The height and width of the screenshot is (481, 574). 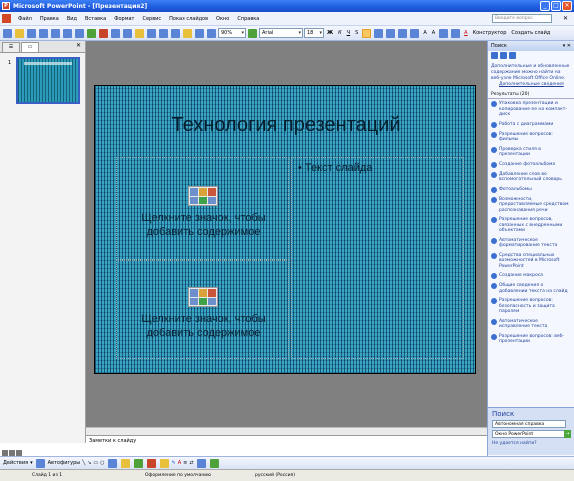 I want to click on font-size-select: 18, so click(x=314, y=33).